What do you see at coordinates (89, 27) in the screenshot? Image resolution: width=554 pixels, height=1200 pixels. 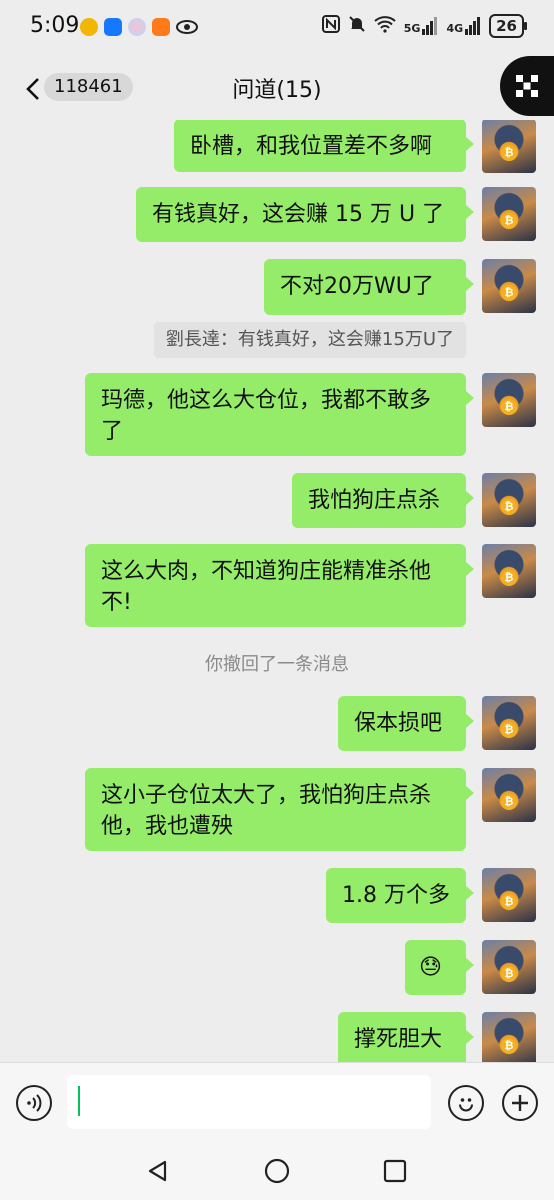 I see `app-notification-icon` at bounding box center [89, 27].